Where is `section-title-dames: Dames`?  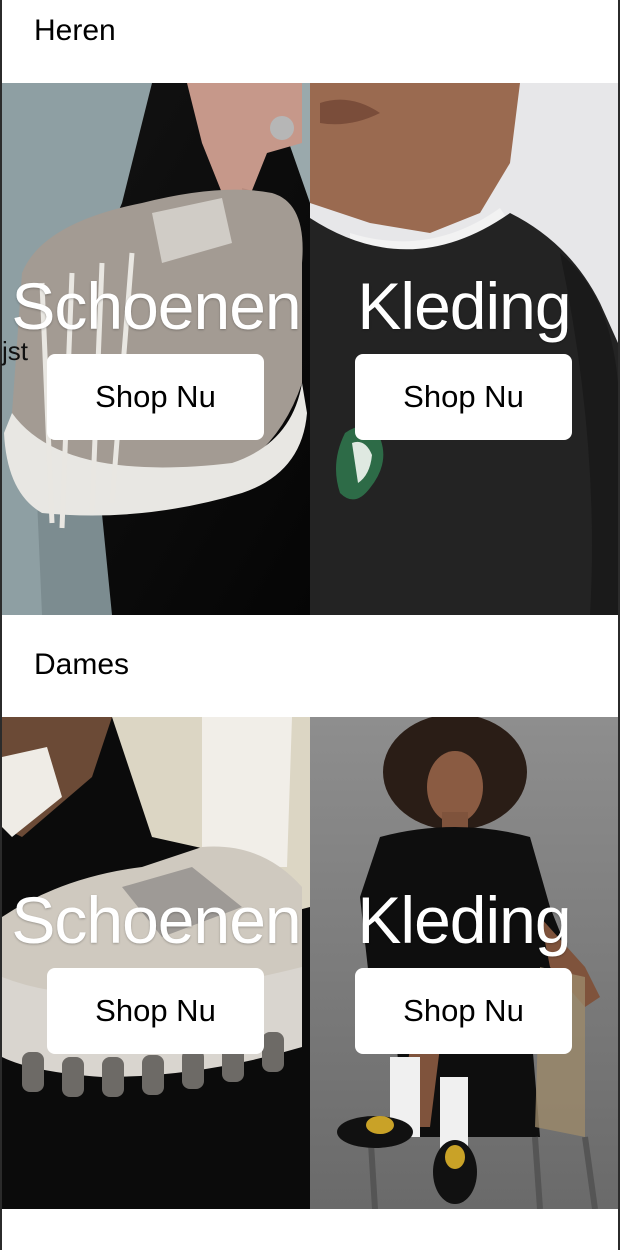 section-title-dames: Dames is located at coordinates (82, 664).